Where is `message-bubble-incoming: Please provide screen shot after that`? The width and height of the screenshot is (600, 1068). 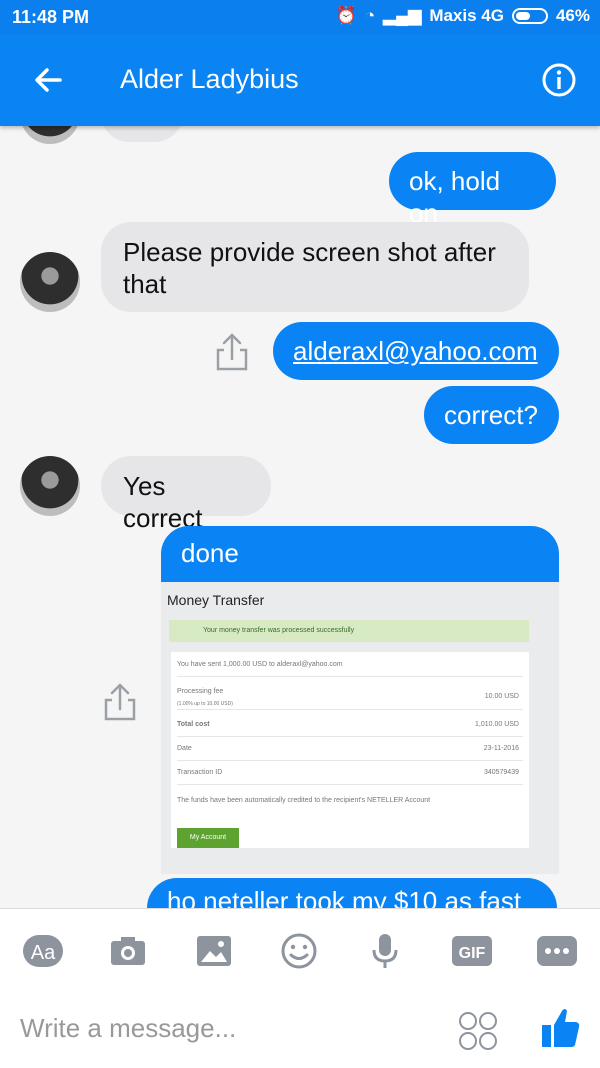
message-bubble-incoming: Please provide screen shot after that is located at coordinates (315, 267).